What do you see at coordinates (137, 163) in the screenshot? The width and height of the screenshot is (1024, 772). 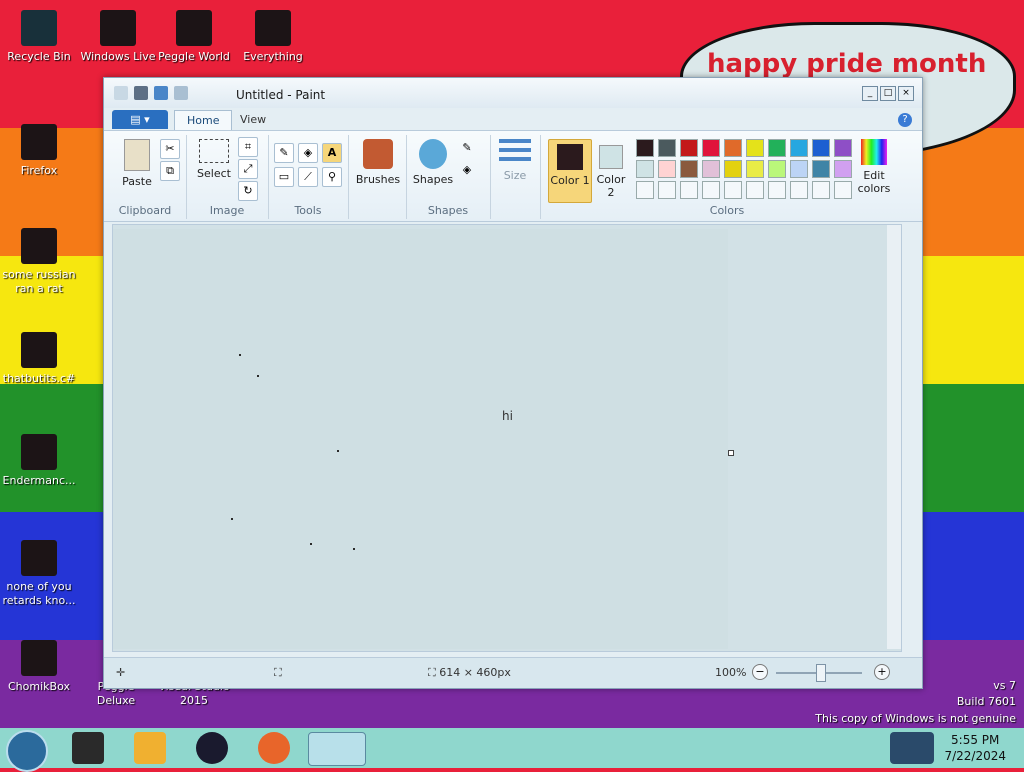 I see `paste-button: Paste` at bounding box center [137, 163].